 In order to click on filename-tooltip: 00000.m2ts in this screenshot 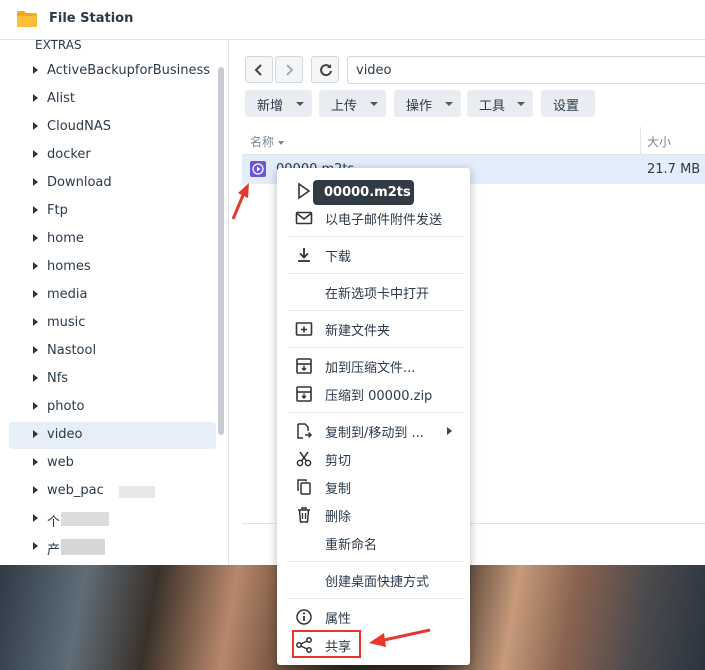, I will do `click(363, 192)`.